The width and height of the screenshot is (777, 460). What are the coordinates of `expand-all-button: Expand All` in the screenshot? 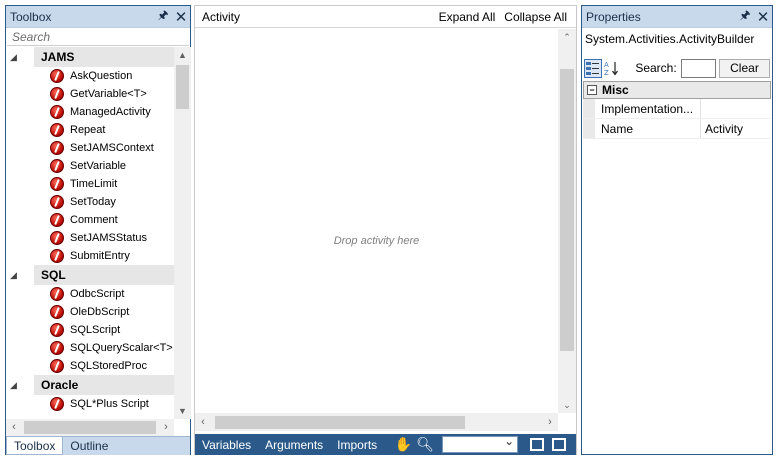 It's located at (467, 17).